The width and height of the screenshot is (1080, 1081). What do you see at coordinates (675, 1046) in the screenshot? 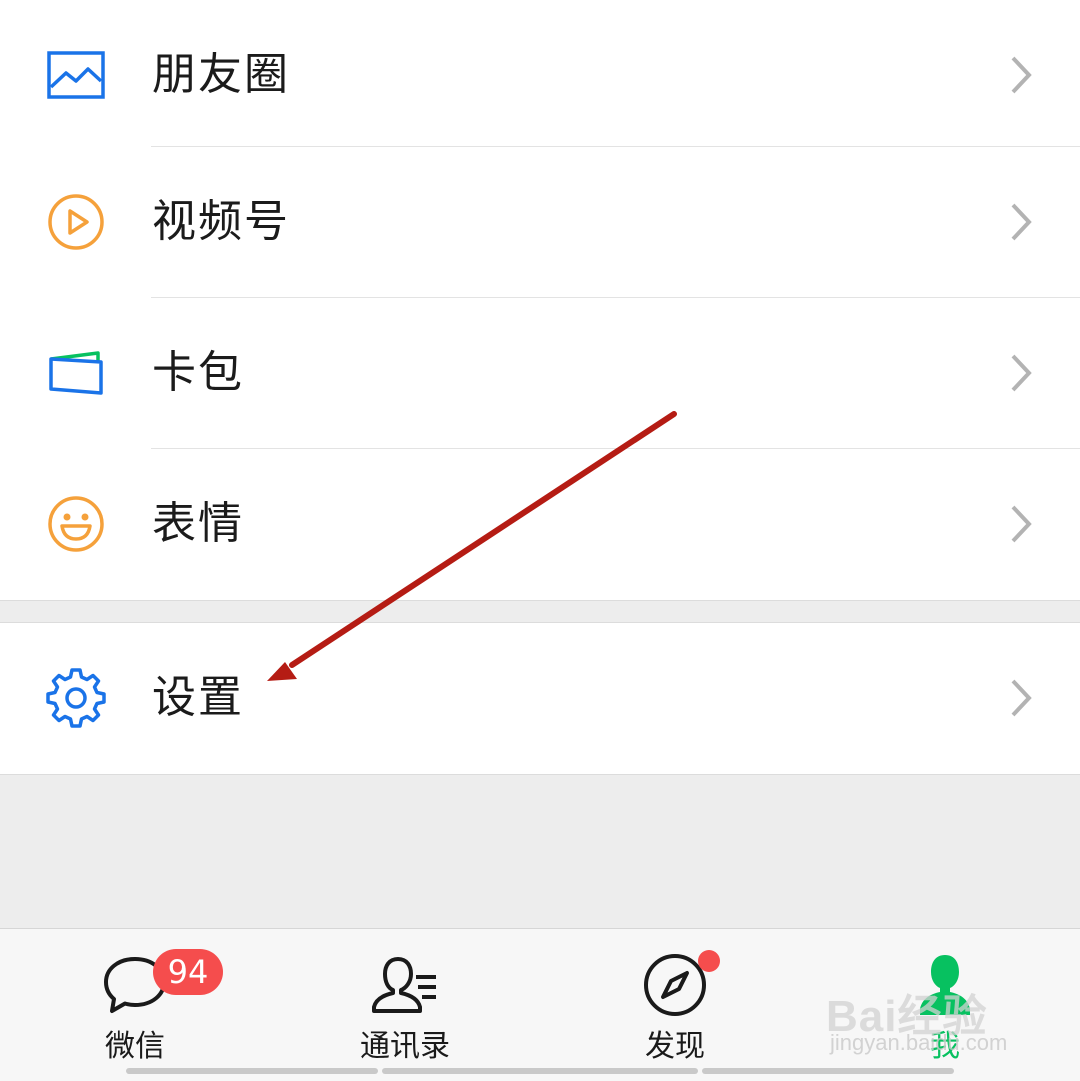
I see `tab-label: 发现` at bounding box center [675, 1046].